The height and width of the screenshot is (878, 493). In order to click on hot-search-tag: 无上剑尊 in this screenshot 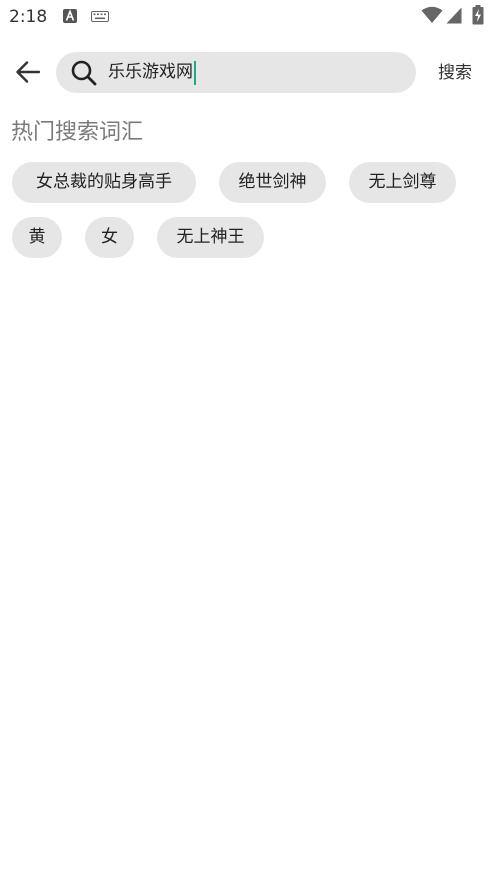, I will do `click(402, 182)`.